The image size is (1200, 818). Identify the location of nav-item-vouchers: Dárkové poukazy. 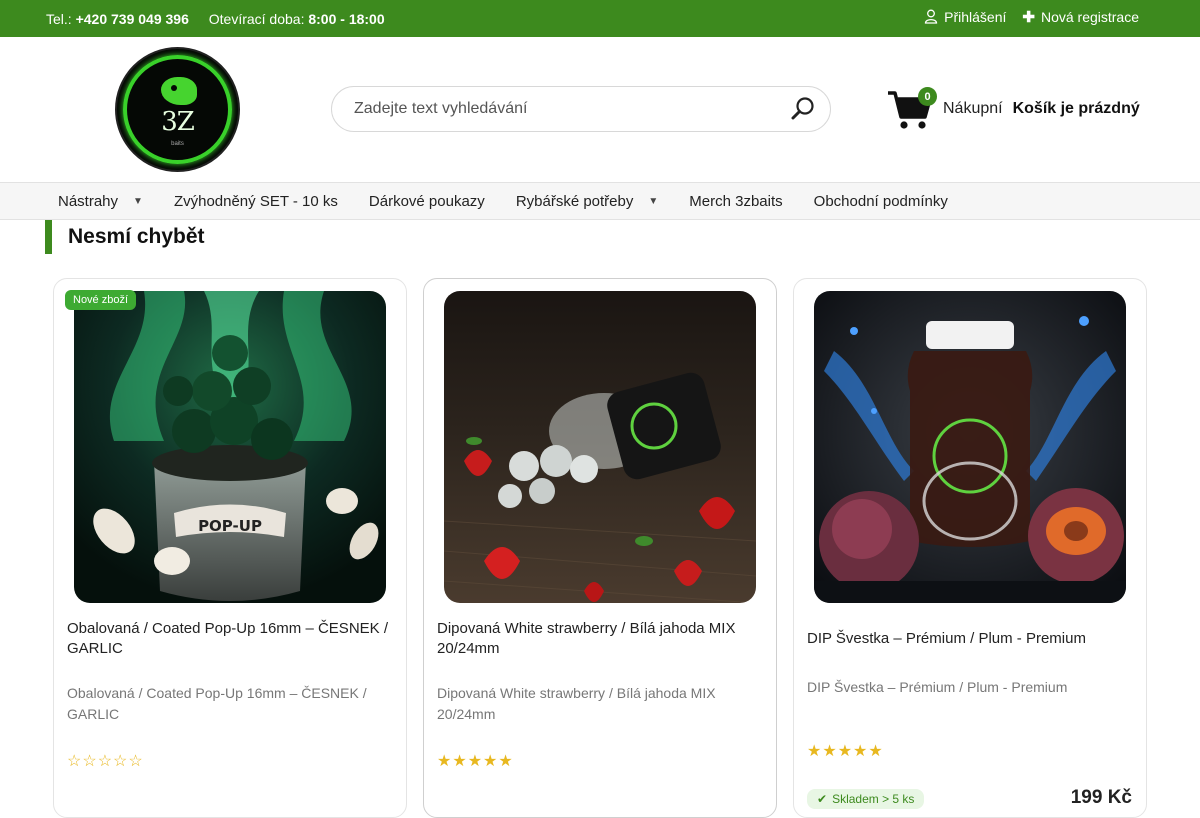
(427, 201).